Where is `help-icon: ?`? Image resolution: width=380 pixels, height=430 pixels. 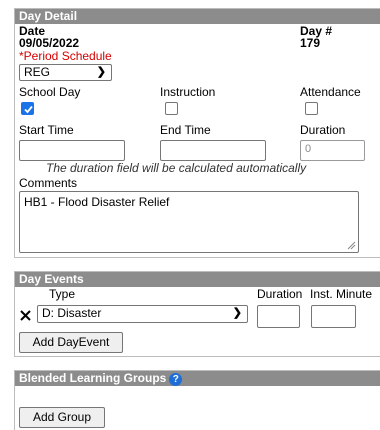
help-icon: ? is located at coordinates (176, 379).